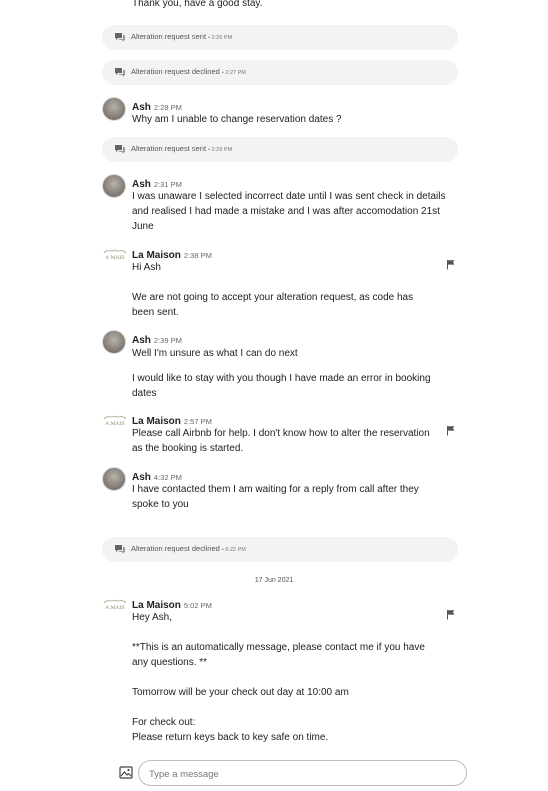  I want to click on event-pill: Alteration request sent • 2:26 PM, so click(280, 37).